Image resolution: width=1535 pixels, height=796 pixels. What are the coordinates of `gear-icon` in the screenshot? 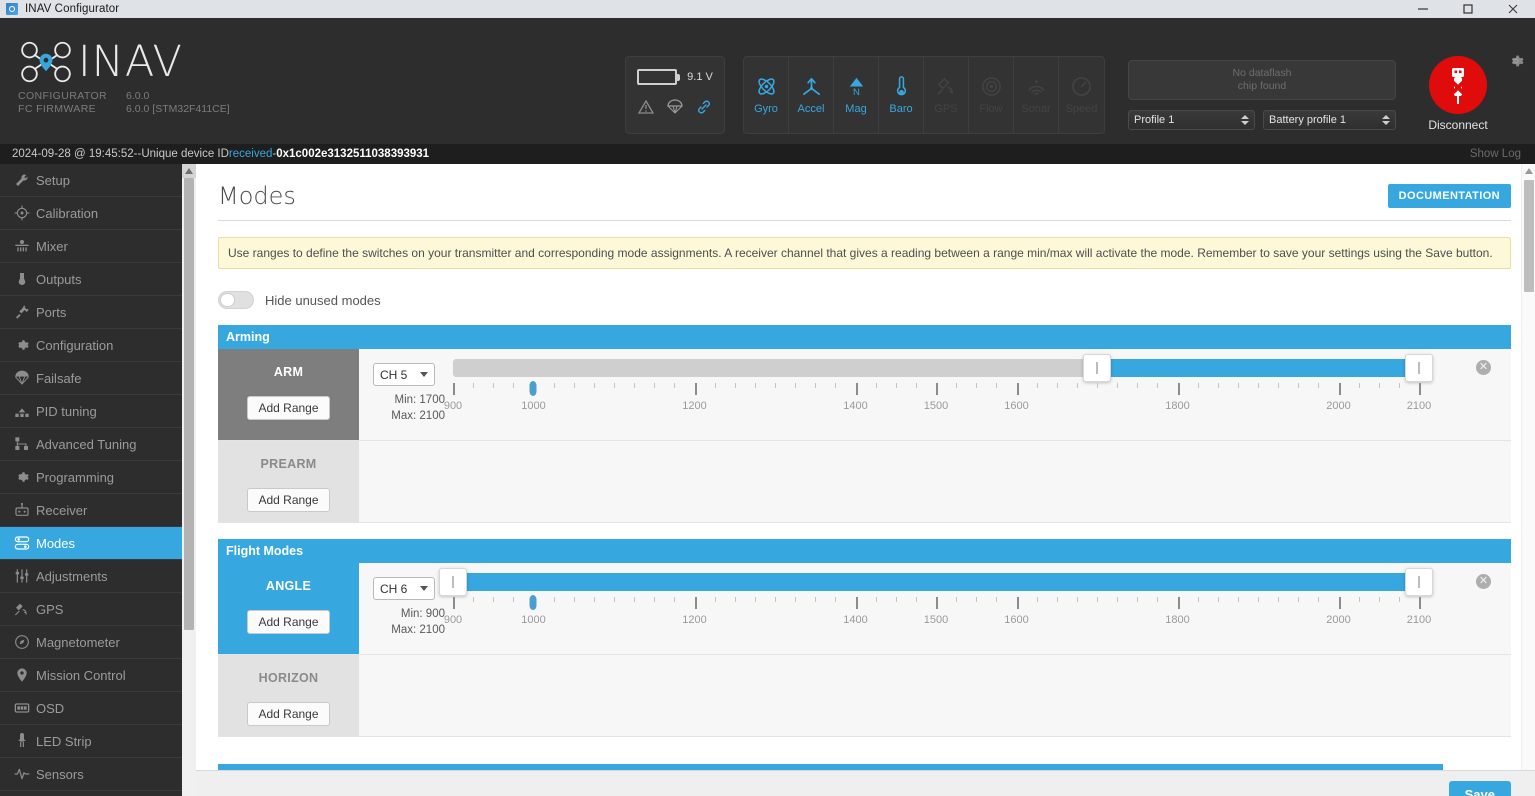 It's located at (25, 477).